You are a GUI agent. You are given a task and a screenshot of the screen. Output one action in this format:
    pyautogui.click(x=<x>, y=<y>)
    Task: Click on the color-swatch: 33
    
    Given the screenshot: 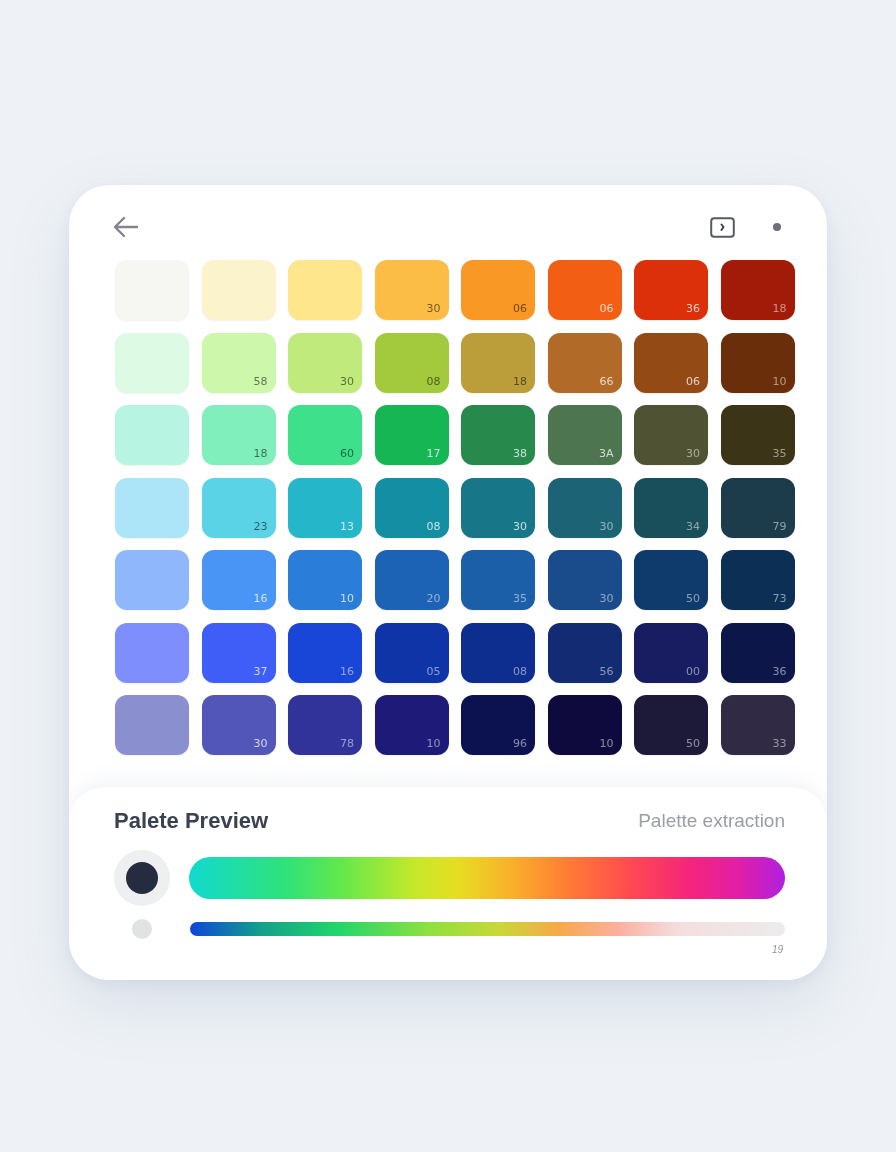 What is the action you would take?
    pyautogui.click(x=757, y=725)
    